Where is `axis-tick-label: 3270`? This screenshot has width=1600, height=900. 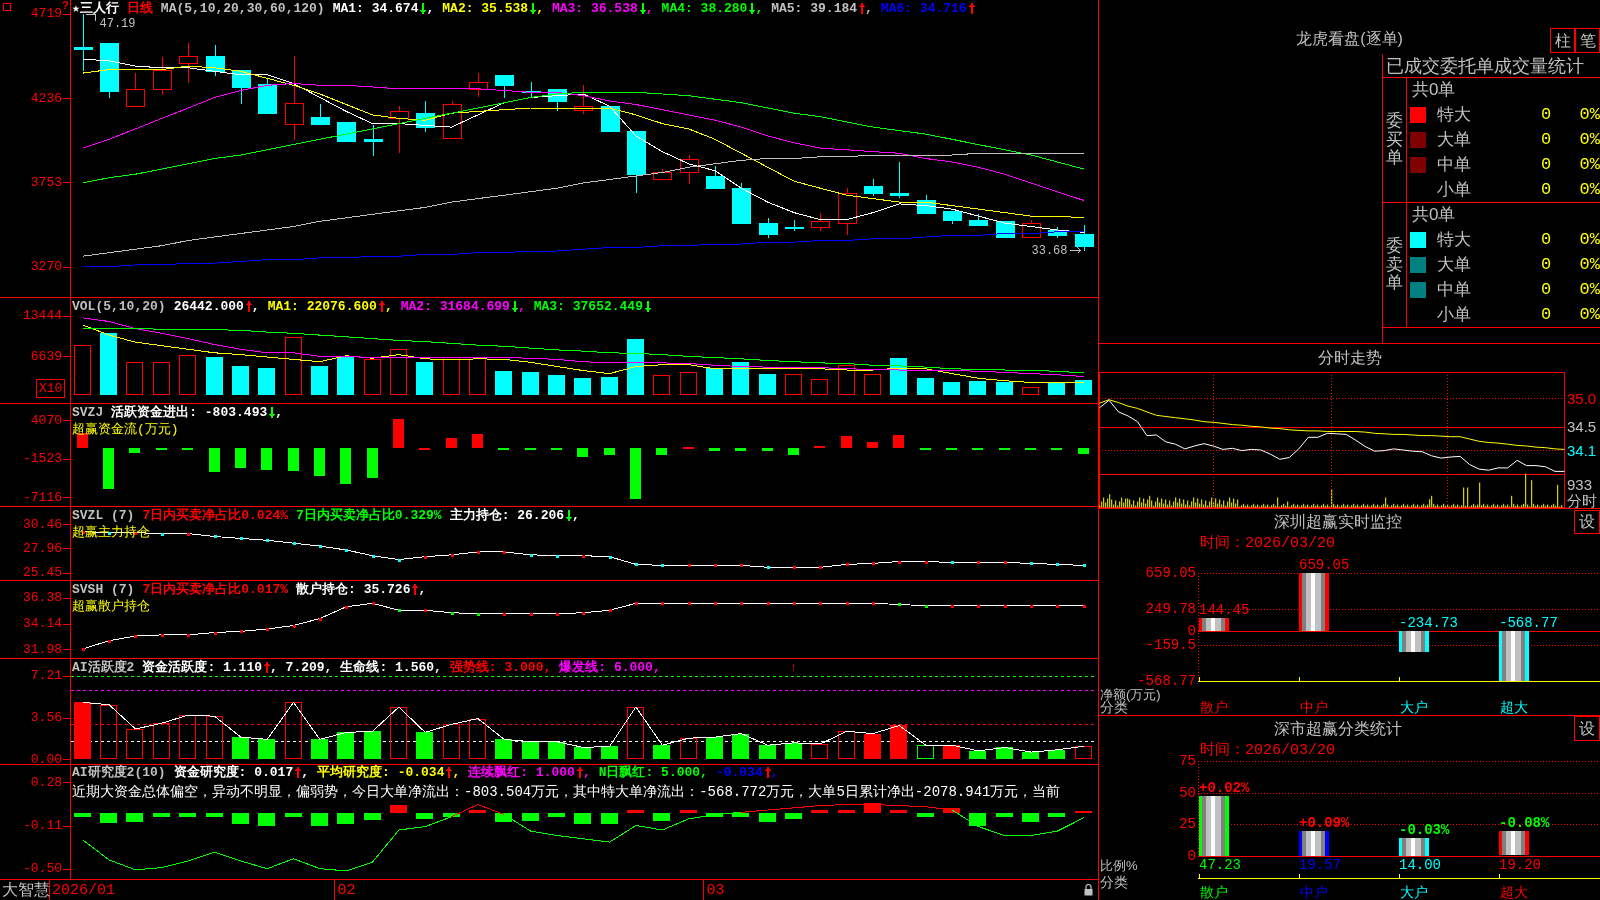
axis-tick-label: 3270 is located at coordinates (46, 267).